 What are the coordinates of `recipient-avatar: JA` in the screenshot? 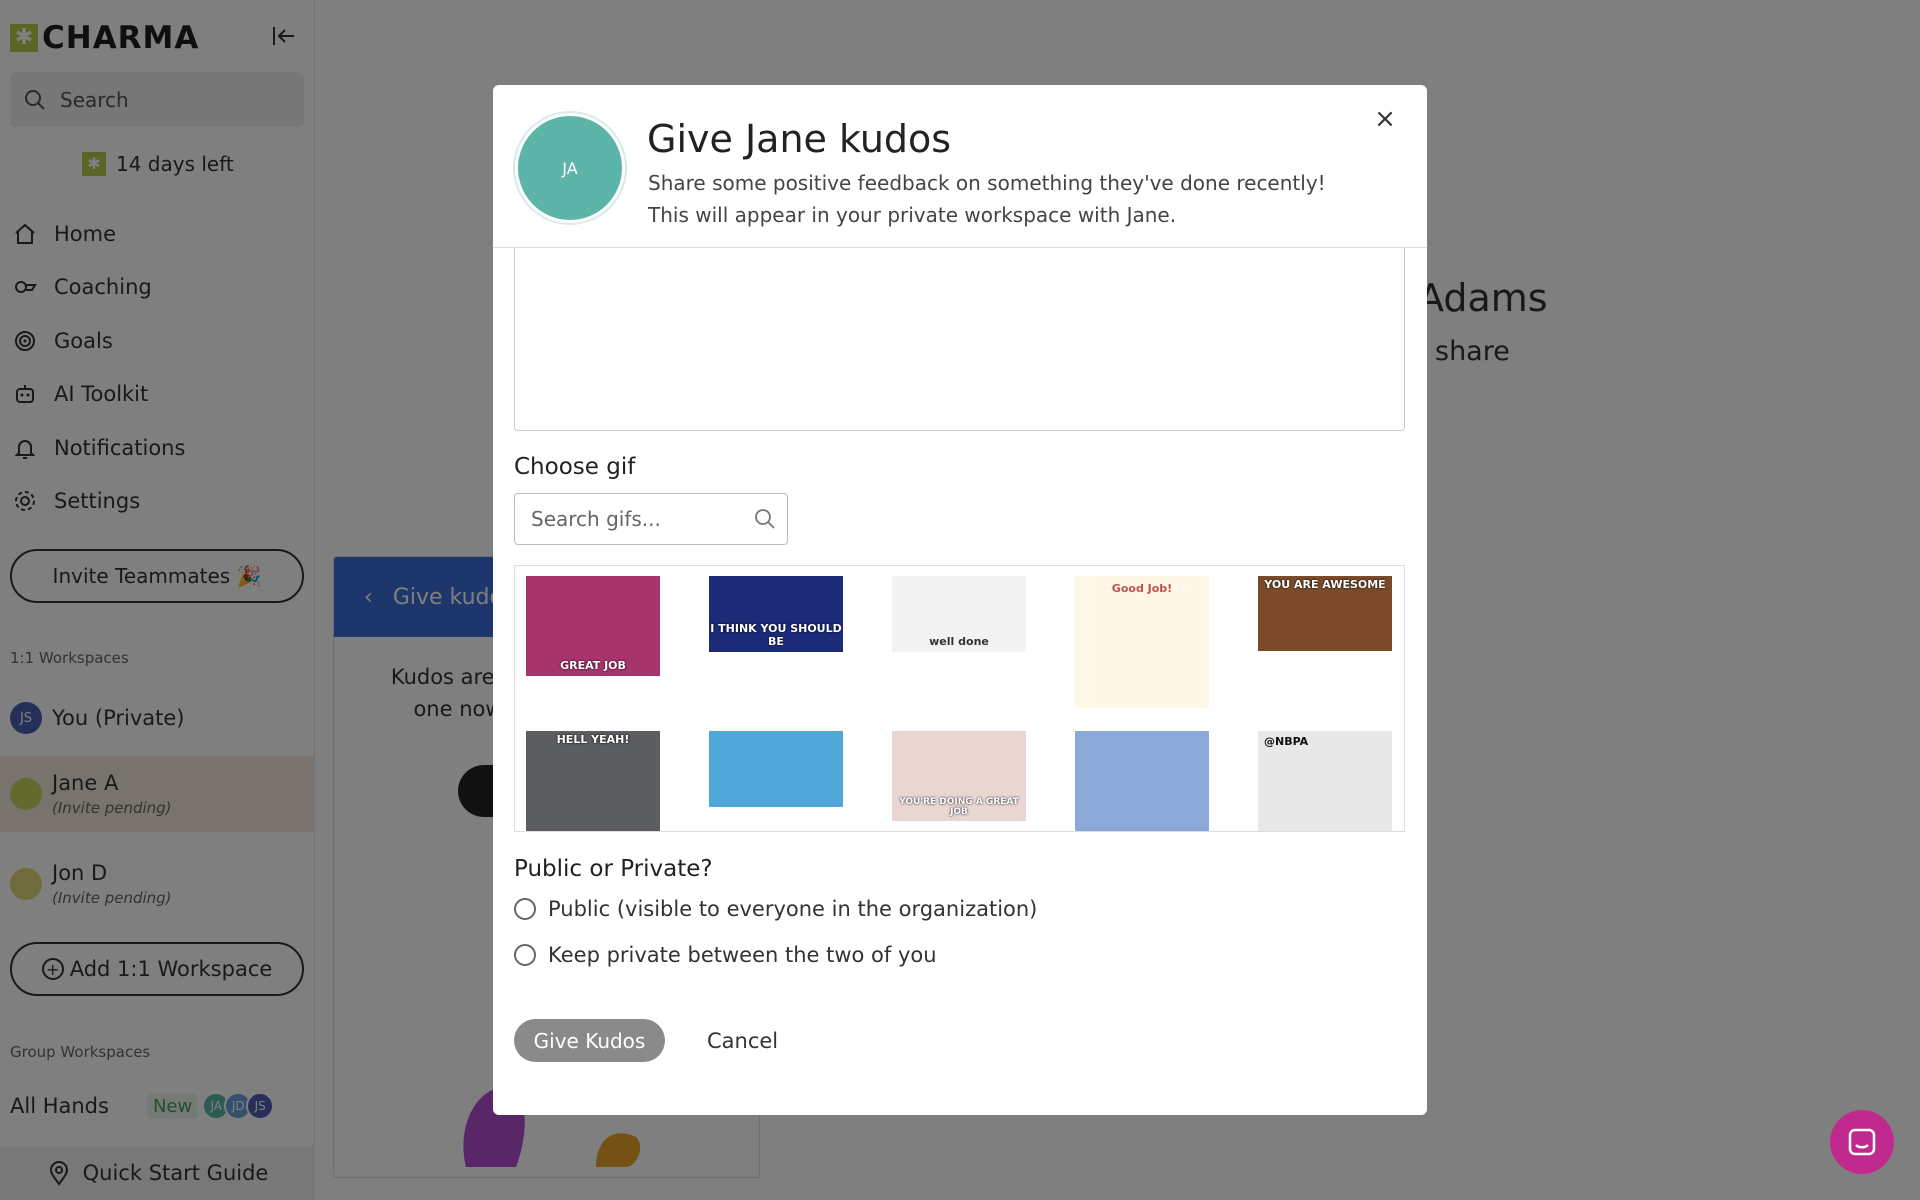 It's located at (570, 168).